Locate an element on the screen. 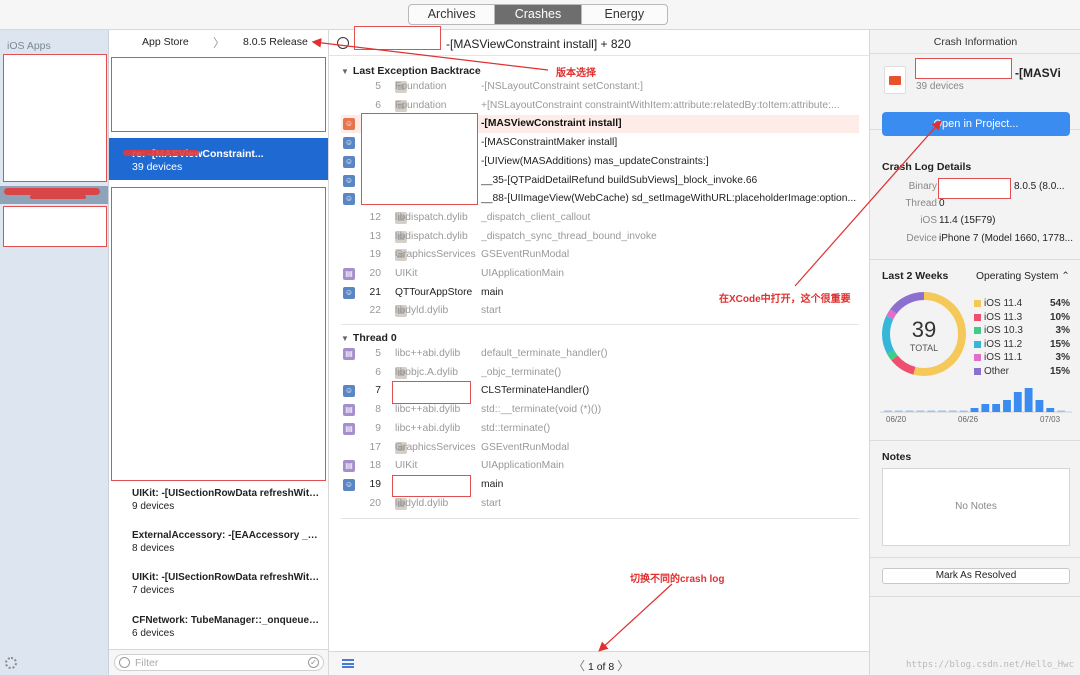 Image resolution: width=1080 pixels, height=675 pixels. frame-symbol: std::__terminate(void (*)()) is located at coordinates (541, 410).